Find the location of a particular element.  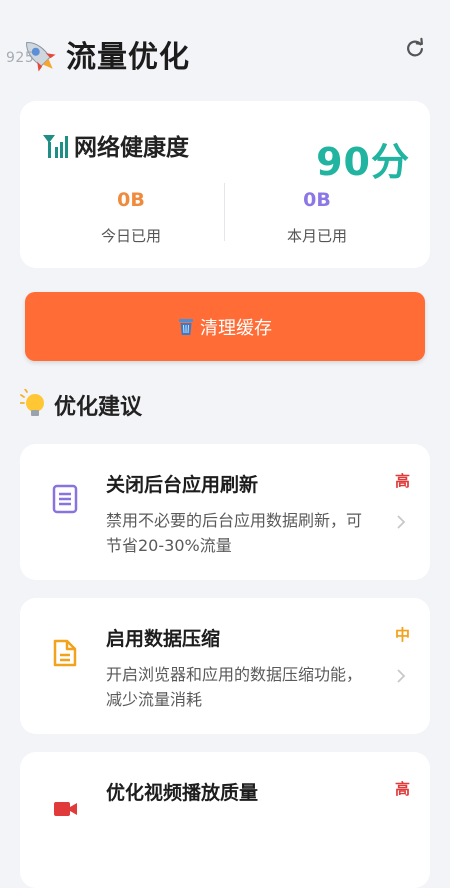

watermark-text: 925 is located at coordinates (20, 58).